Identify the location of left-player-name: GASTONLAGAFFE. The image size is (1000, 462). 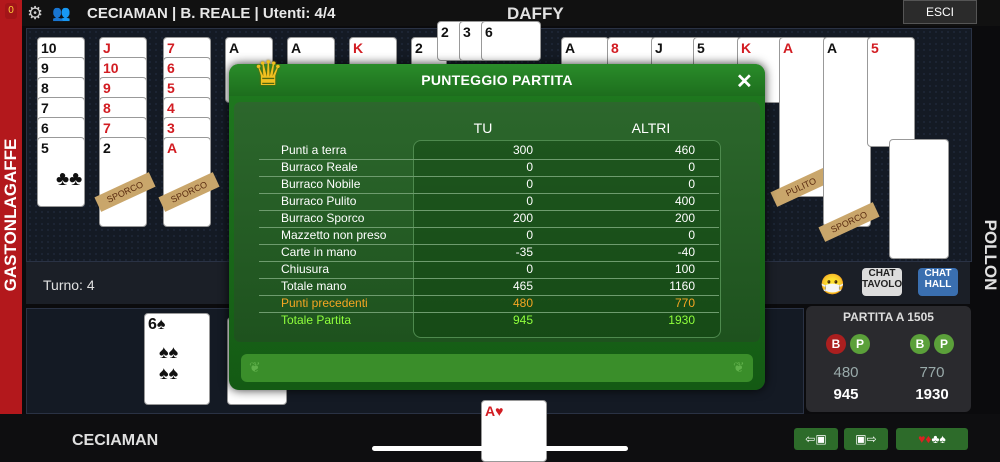
(10, 215).